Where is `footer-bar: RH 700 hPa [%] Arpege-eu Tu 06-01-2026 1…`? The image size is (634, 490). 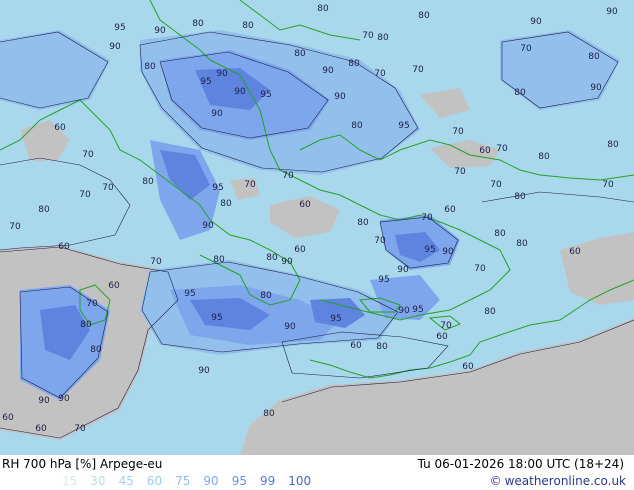 footer-bar: RH 700 hPa [%] Arpege-eu Tu 06-01-2026 1… is located at coordinates (317, 472).